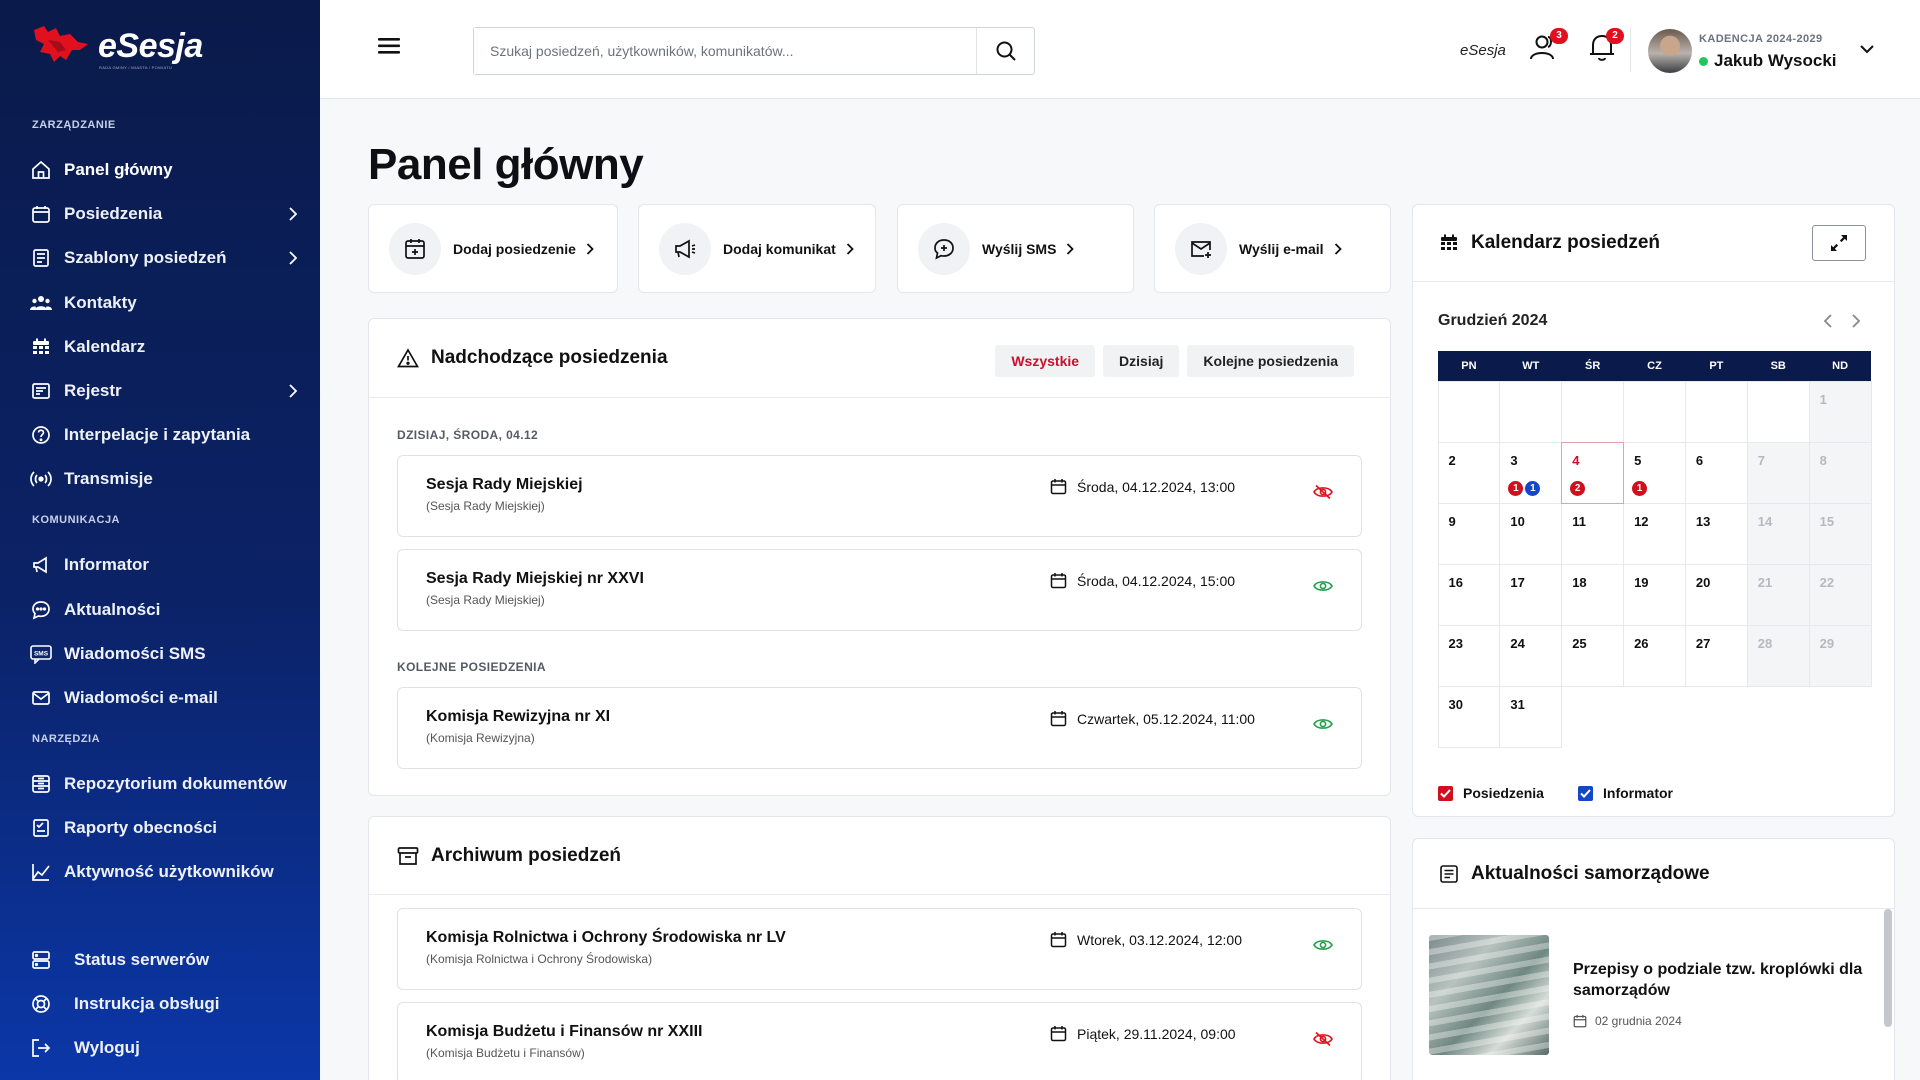 Image resolution: width=1920 pixels, height=1080 pixels. I want to click on calendar-day: 19, so click(1654, 594).